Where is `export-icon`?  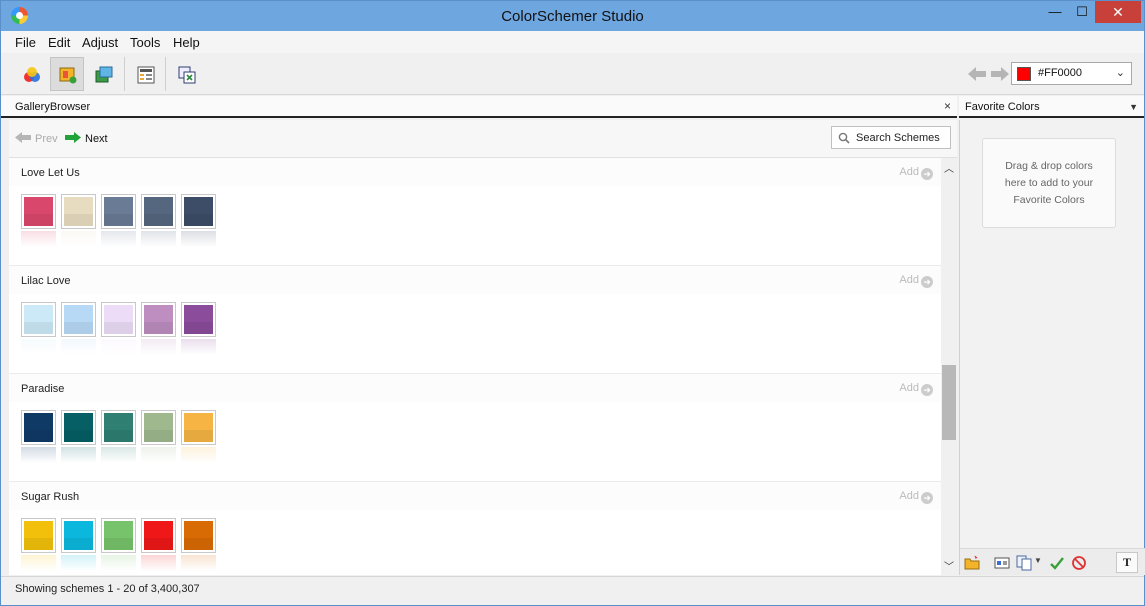 export-icon is located at coordinates (187, 75).